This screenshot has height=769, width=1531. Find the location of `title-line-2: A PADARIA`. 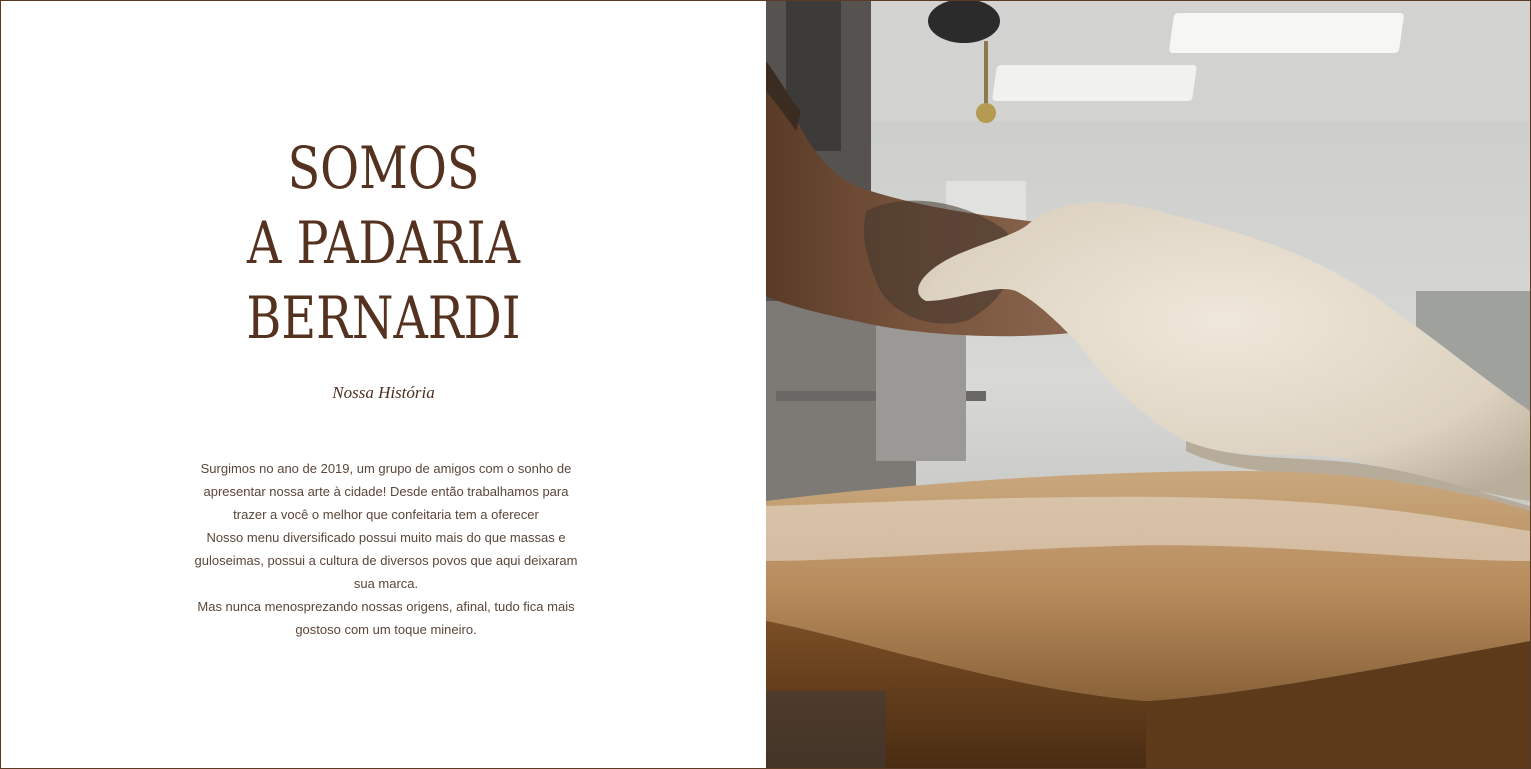

title-line-2: A PADARIA is located at coordinates (383, 243).